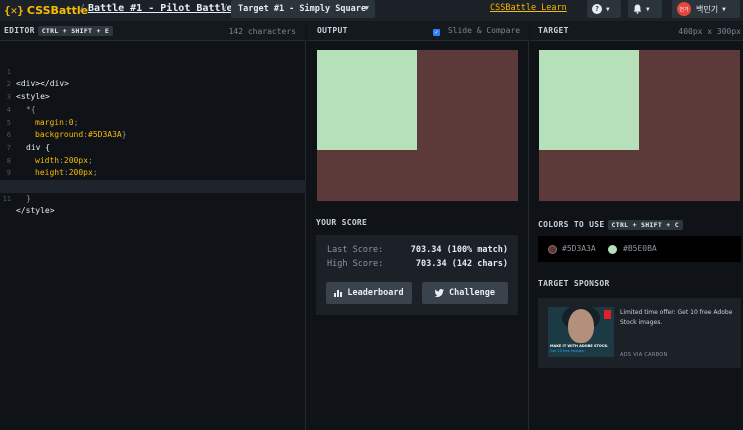 This screenshot has height=430, width=743. I want to click on battle-link: Battle #1 - Pilot Battle, so click(160, 8).